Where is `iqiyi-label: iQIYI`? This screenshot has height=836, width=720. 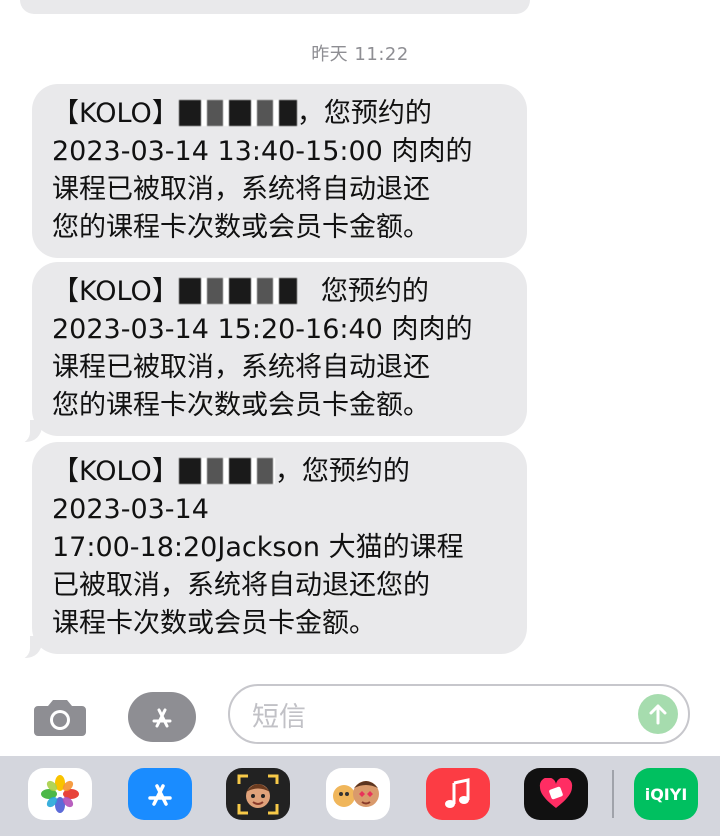 iqiyi-label: iQIYI is located at coordinates (666, 794).